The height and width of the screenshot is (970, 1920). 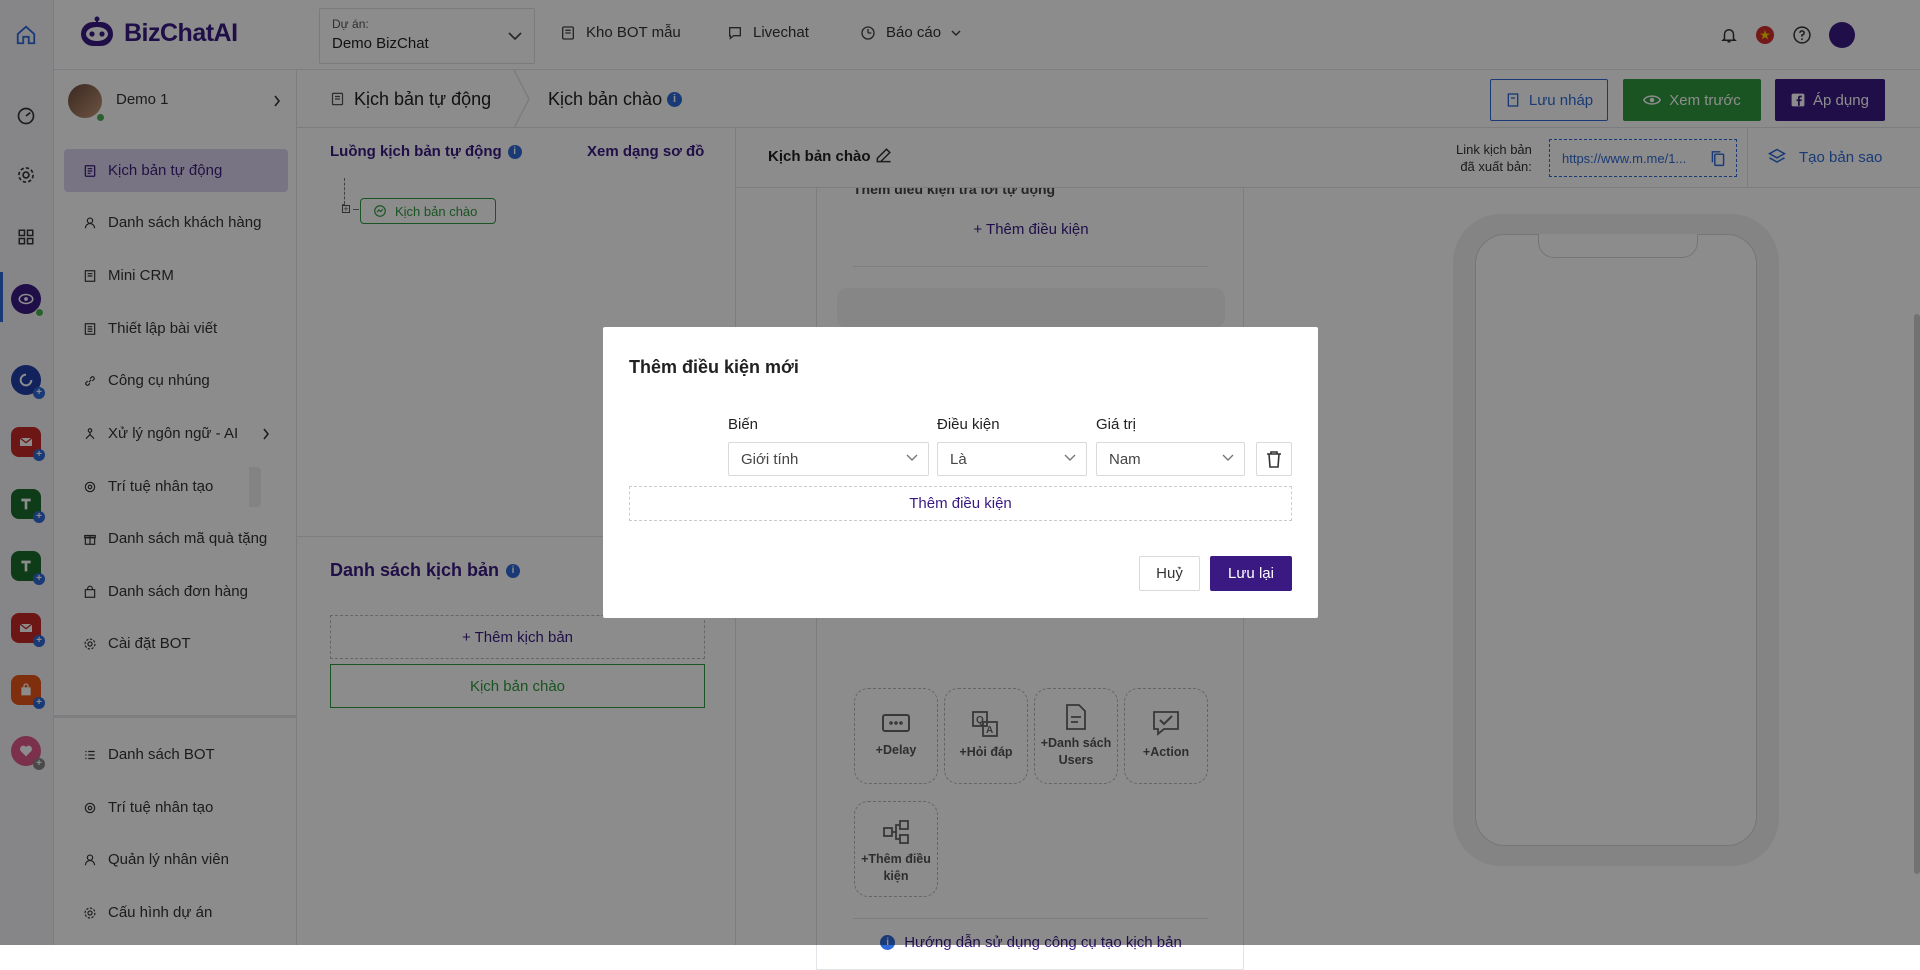 What do you see at coordinates (968, 424) in the screenshot?
I see `condition-label: Điều kiện` at bounding box center [968, 424].